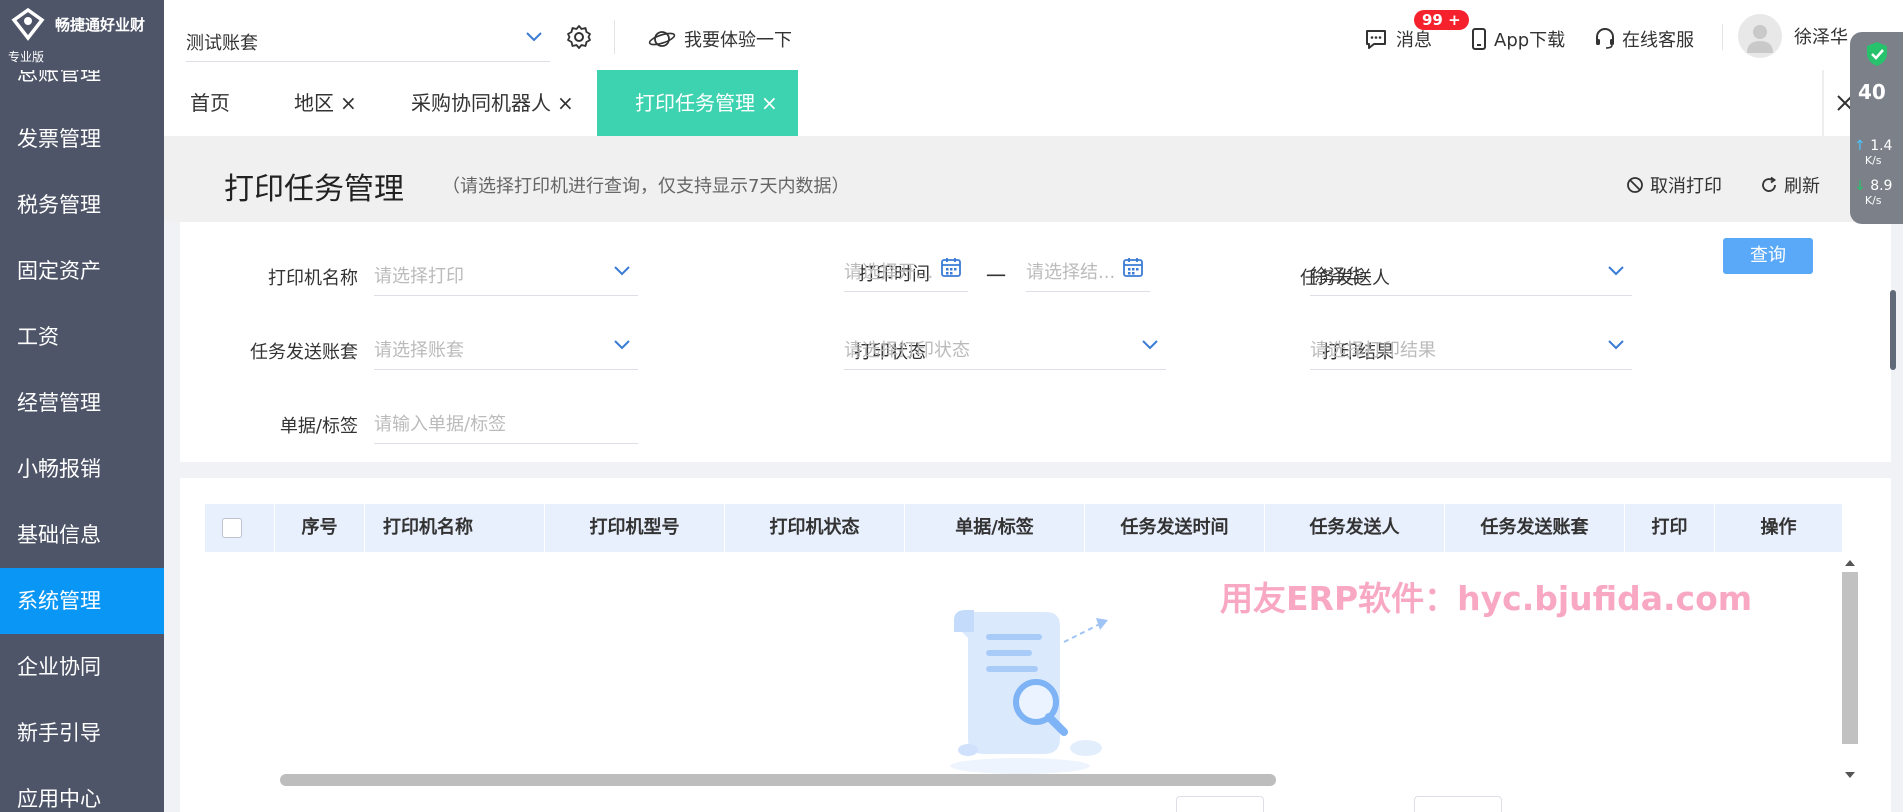 Image resolution: width=1903 pixels, height=812 pixels. What do you see at coordinates (455, 528) in the screenshot?
I see `column-header: 打印机名称` at bounding box center [455, 528].